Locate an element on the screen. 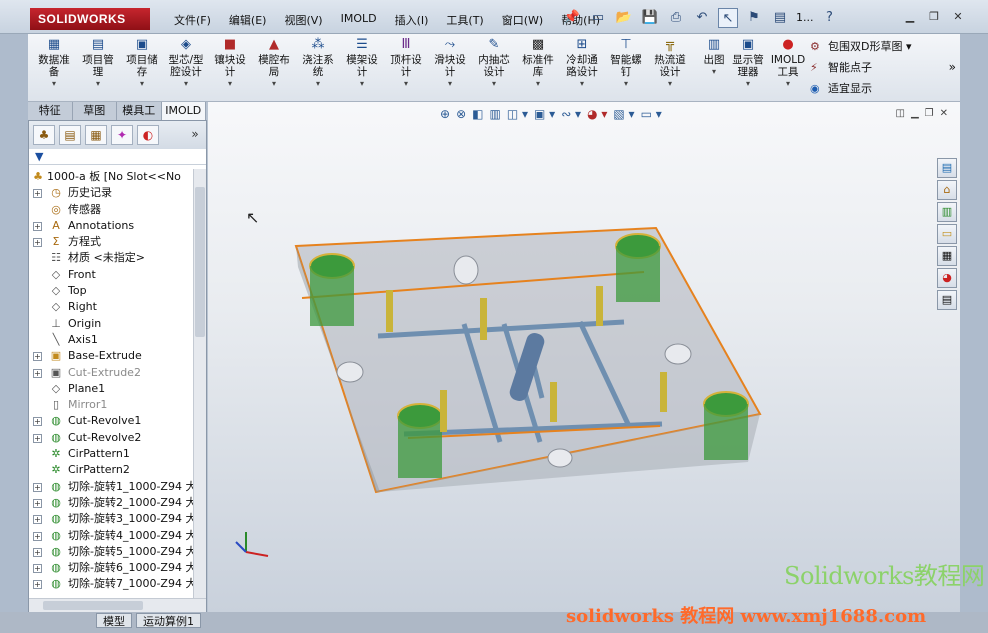  ribbon-imold-tools-button: ● IMOLD工具 ▾ is located at coordinates (788, 63).